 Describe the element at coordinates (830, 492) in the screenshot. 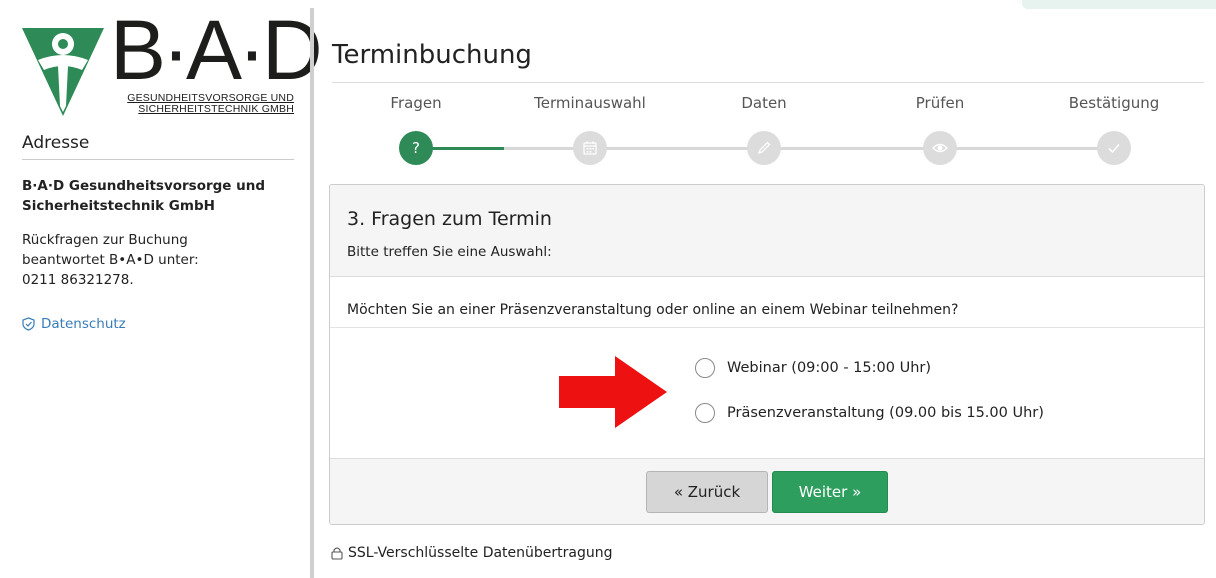

I see `next-button: Weiter »` at that location.